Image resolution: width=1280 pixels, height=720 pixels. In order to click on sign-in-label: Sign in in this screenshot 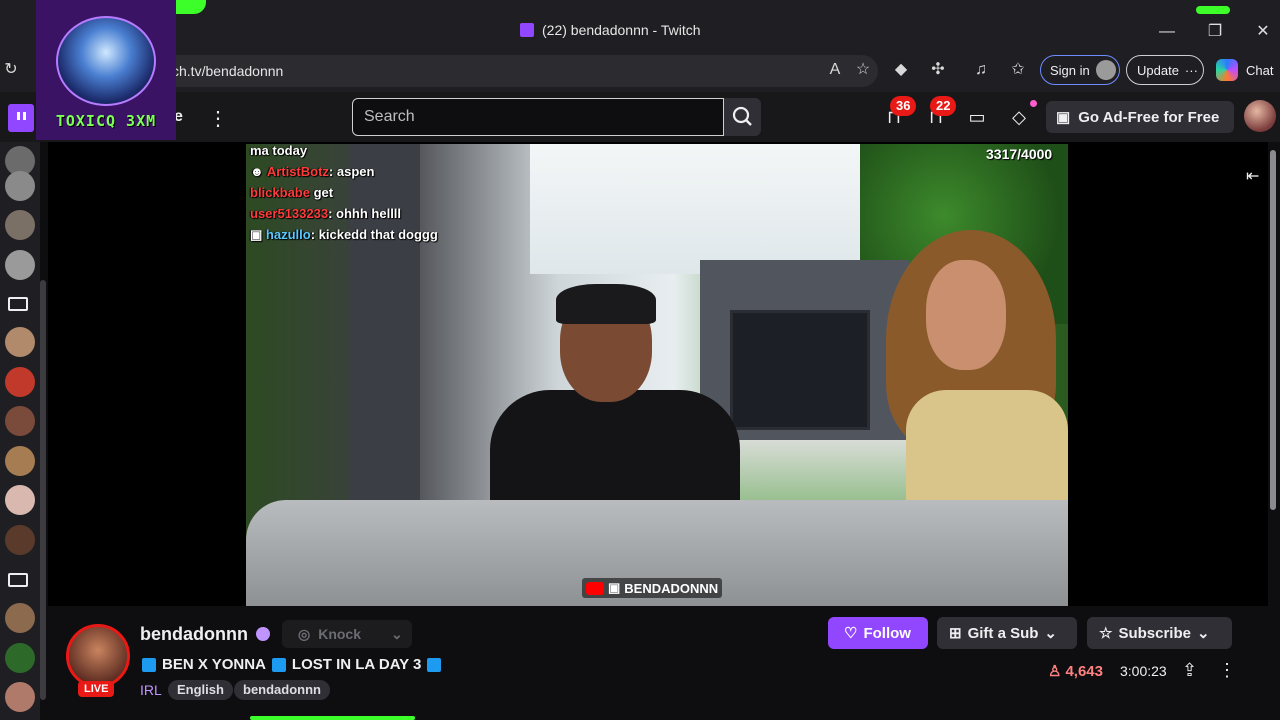, I will do `click(1070, 70)`.